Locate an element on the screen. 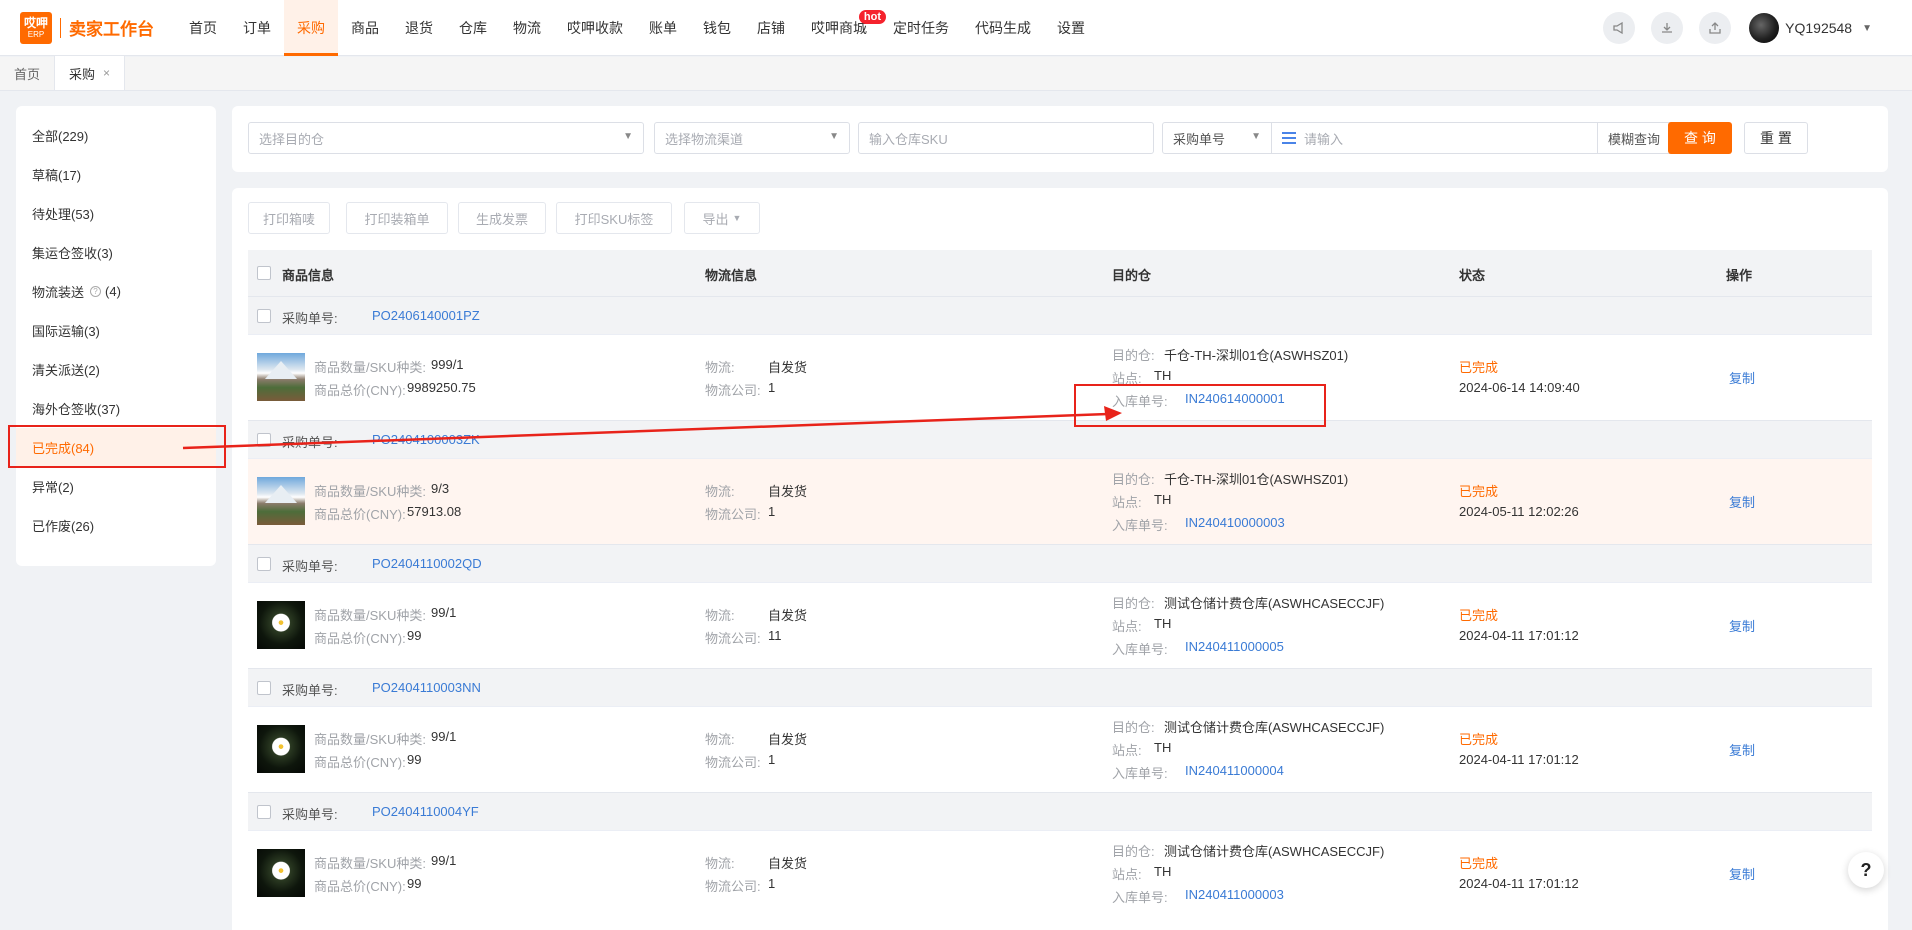 Image resolution: width=1912 pixels, height=930 pixels. help-button: ? is located at coordinates (1866, 870).